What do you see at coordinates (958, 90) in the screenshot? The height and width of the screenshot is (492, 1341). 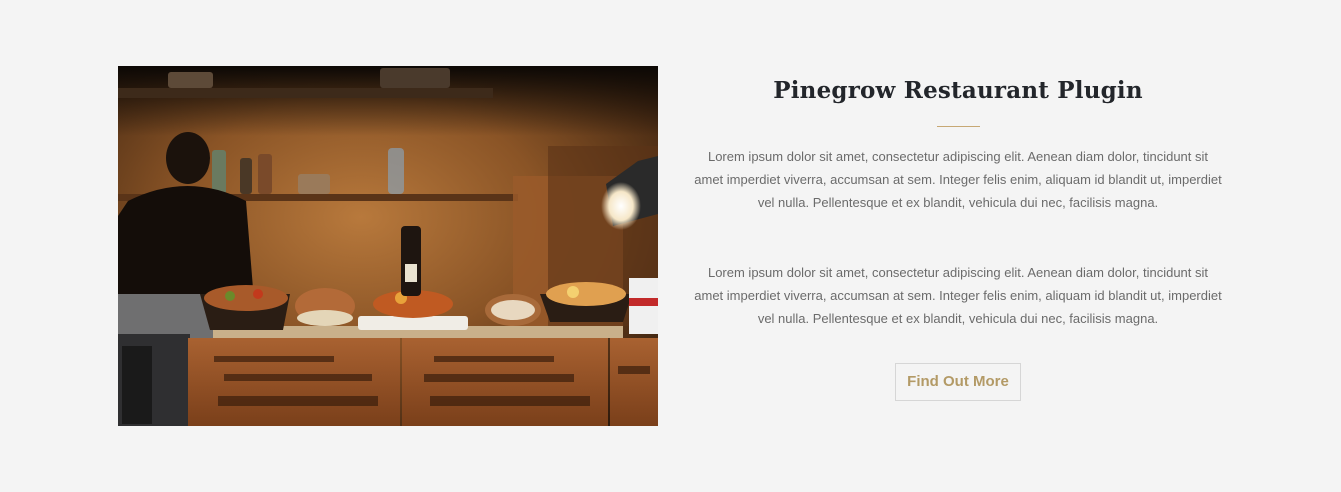 I see `feature-title: Pinegrow Restaurant Plugin` at bounding box center [958, 90].